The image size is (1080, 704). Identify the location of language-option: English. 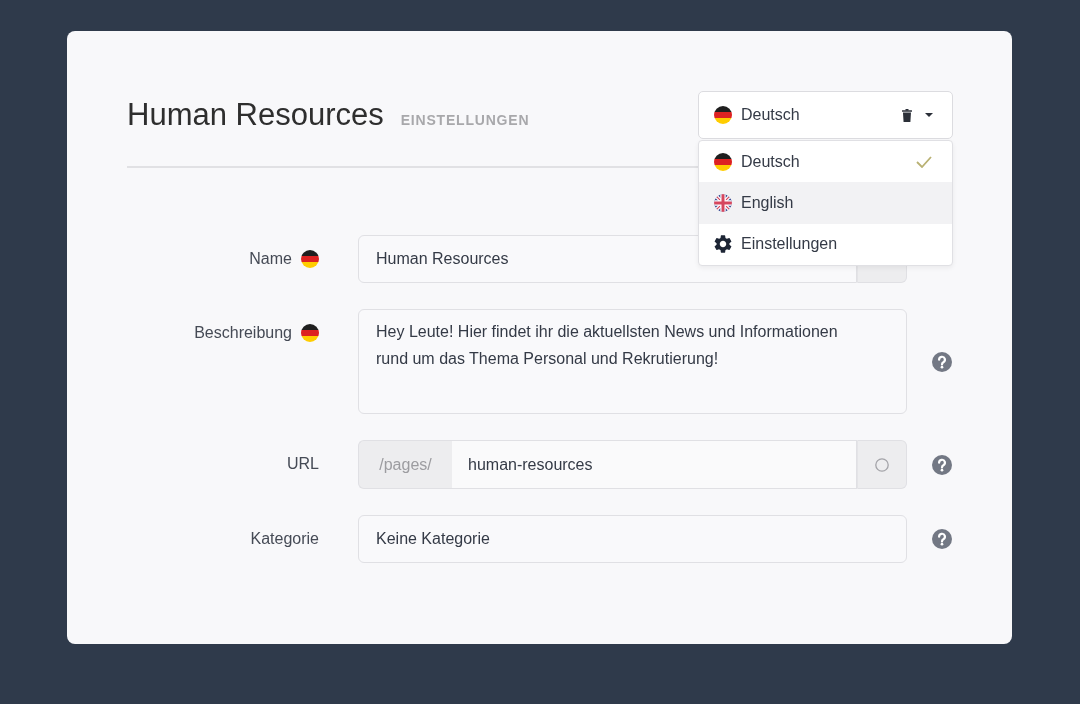
(825, 203).